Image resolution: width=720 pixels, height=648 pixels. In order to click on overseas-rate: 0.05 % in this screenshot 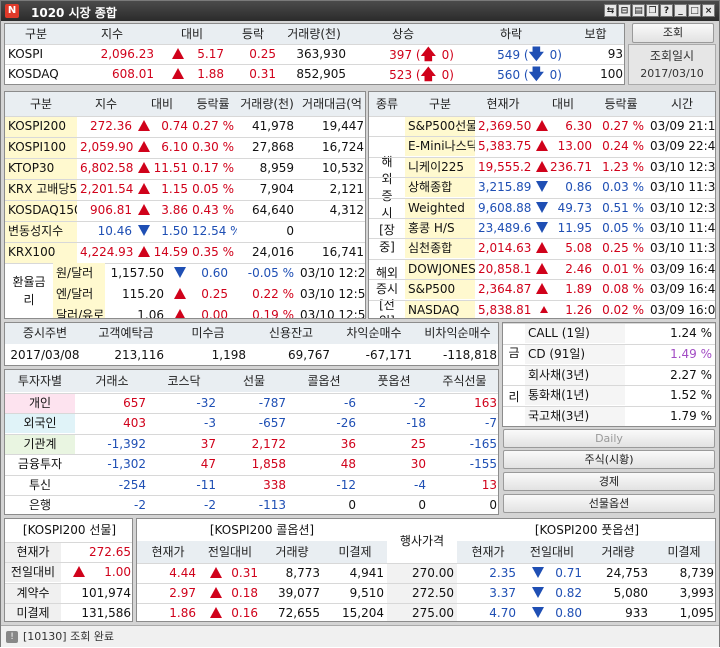, I will do `click(623, 228)`.